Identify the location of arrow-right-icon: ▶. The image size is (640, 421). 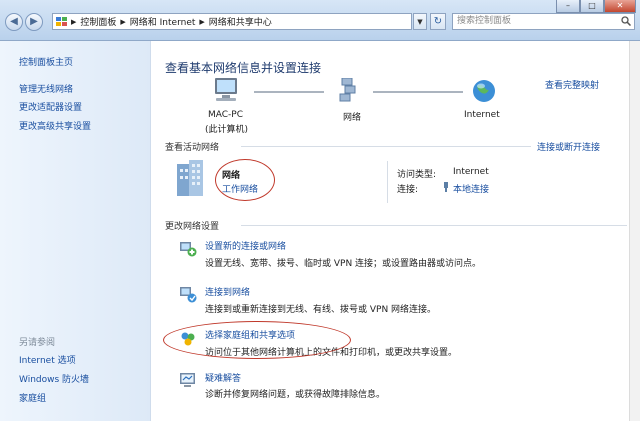
(34, 21).